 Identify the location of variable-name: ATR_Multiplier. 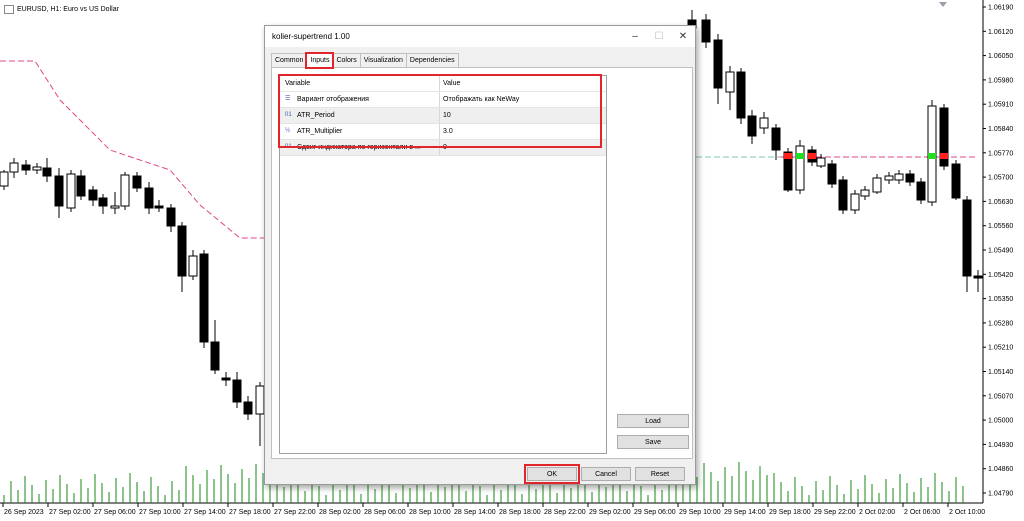
(320, 131).